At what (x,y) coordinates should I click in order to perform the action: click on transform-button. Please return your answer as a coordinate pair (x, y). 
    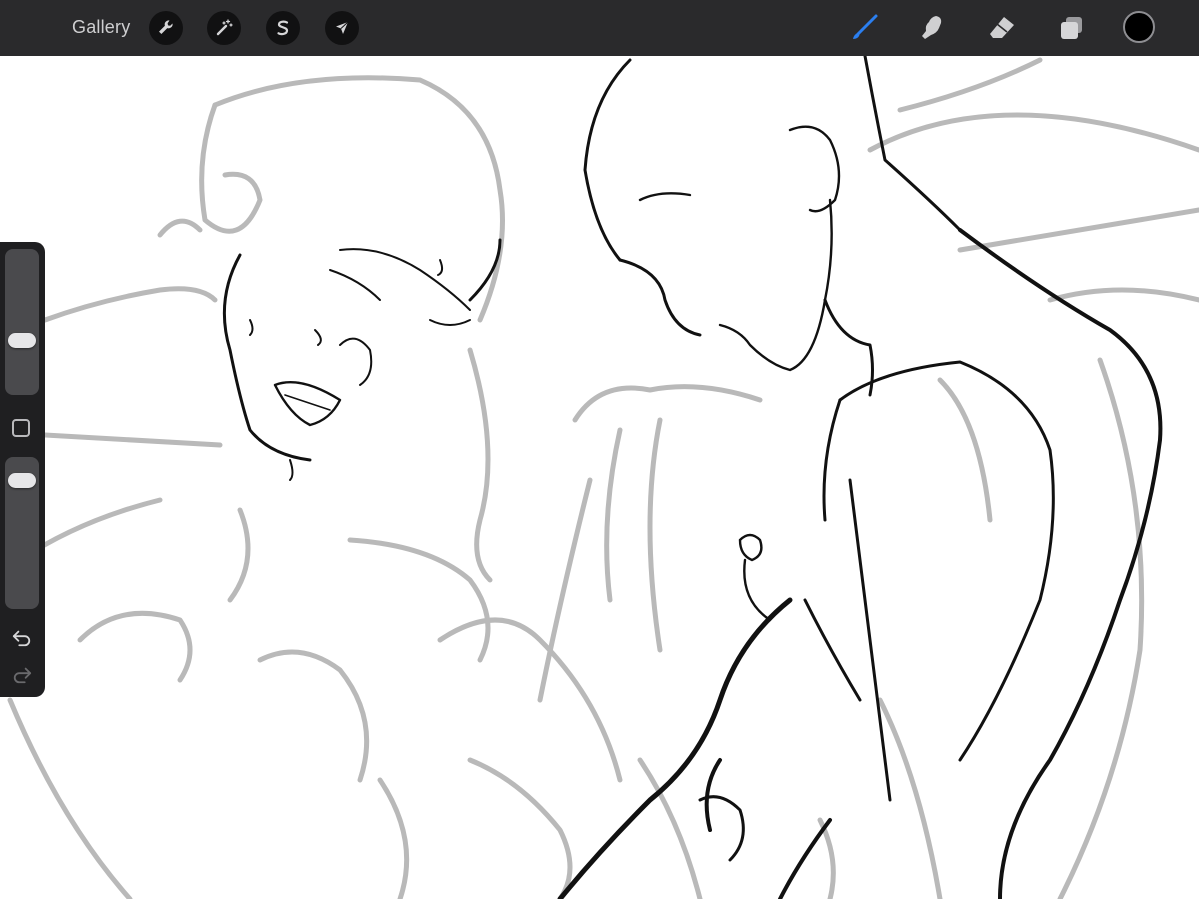
    Looking at the image, I should click on (342, 28).